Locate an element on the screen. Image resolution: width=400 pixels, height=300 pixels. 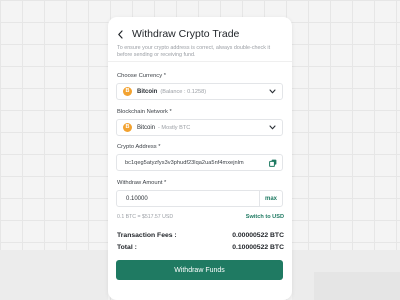
network-select: B Bitcoin - Mostly BTC is located at coordinates (199, 127).